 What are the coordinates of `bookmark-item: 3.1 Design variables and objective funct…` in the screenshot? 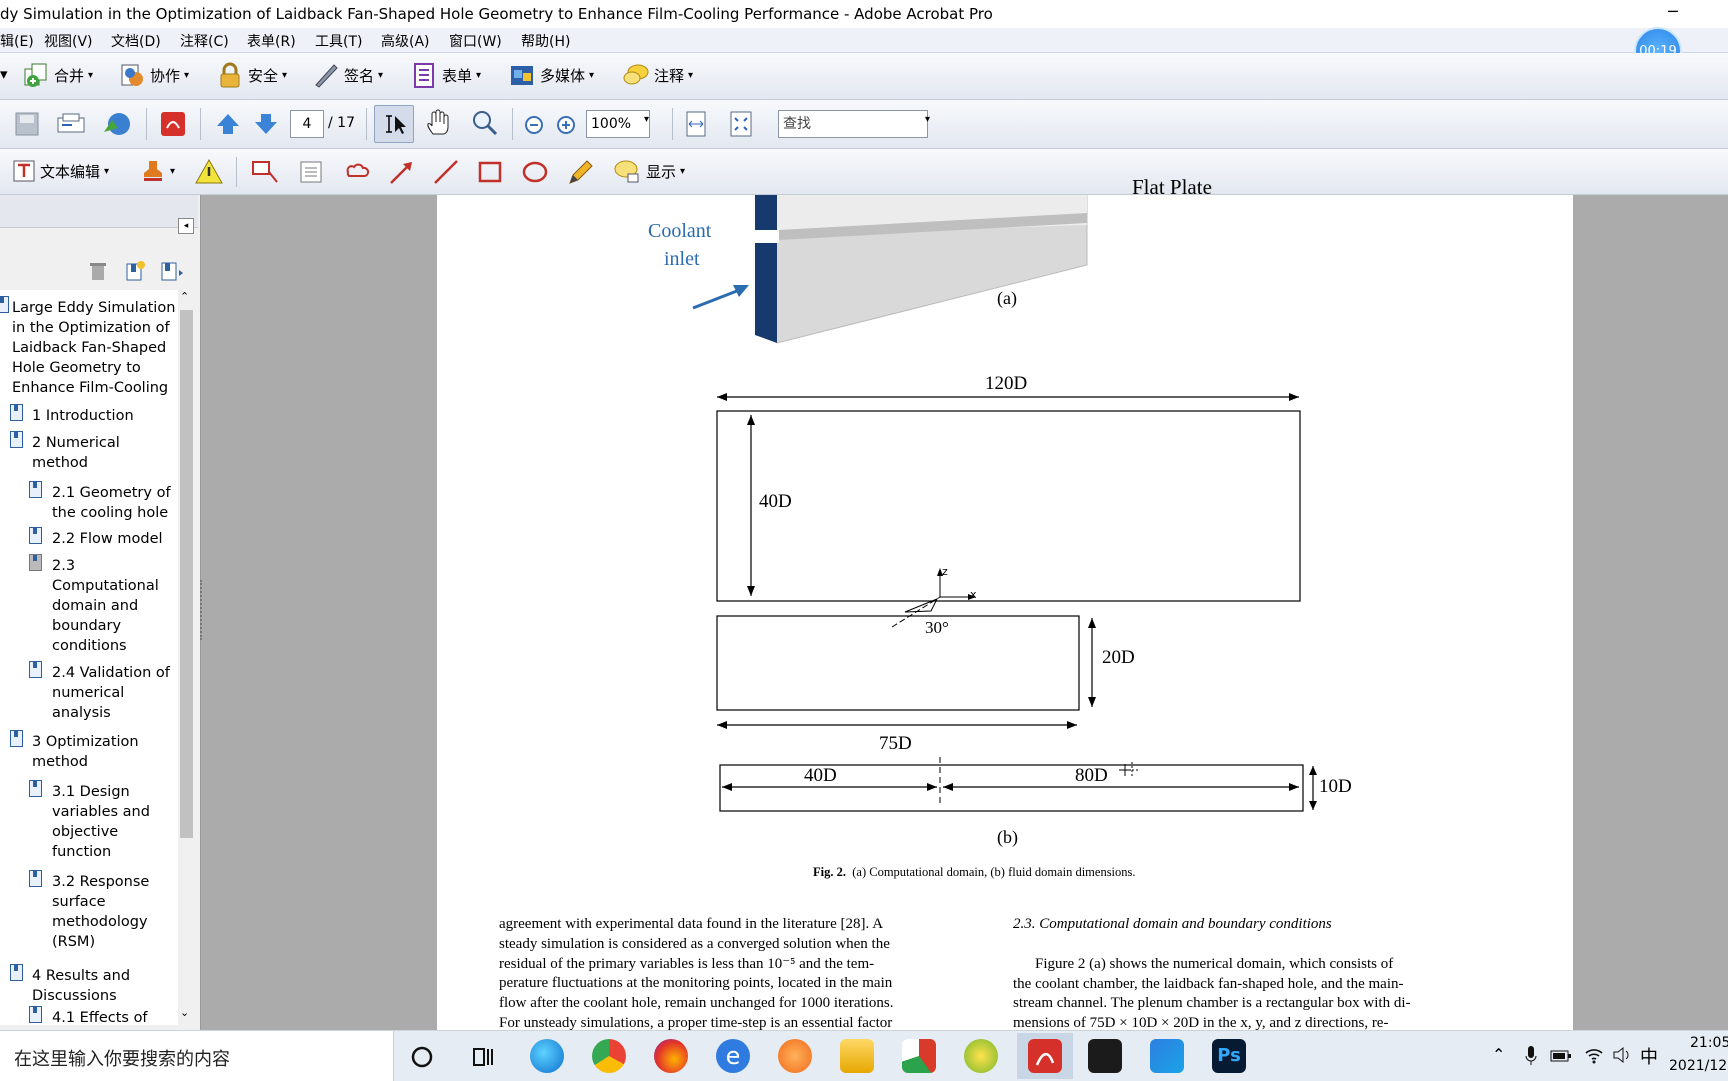 It's located at (105, 822).